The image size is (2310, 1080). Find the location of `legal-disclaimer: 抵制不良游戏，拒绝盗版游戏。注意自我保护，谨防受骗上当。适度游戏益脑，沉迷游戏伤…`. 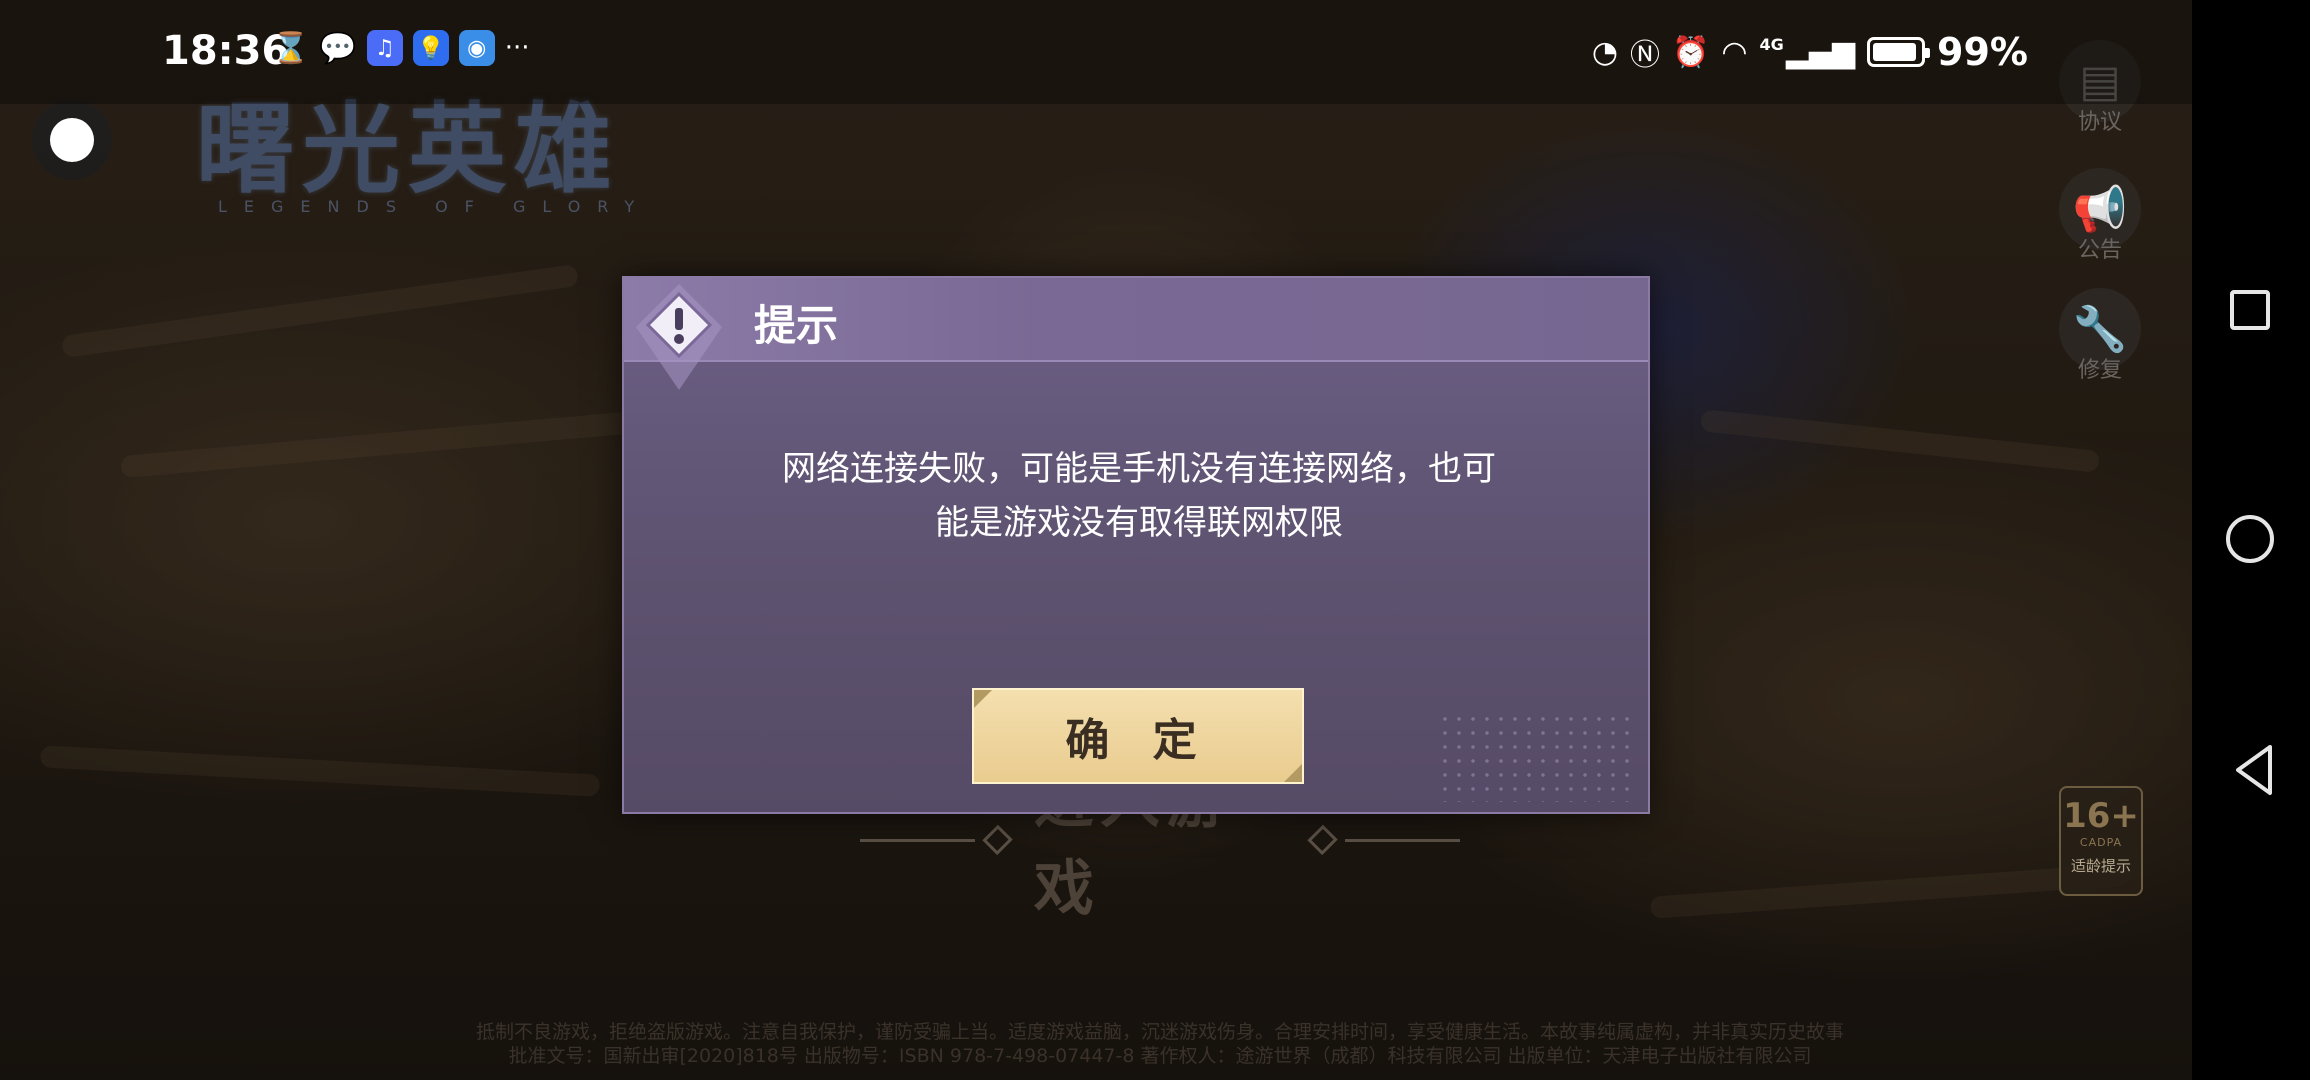

legal-disclaimer: 抵制不良游戏，拒绝盗版游戏。注意自我保护，谨防受骗上当。适度游戏益脑，沉迷游戏伤… is located at coordinates (1160, 1044).